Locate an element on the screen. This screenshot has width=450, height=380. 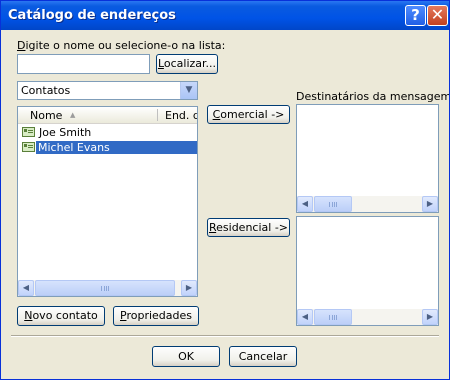
contacts-horizontal-scrollbar: ◀ ▶ is located at coordinates (107, 288).